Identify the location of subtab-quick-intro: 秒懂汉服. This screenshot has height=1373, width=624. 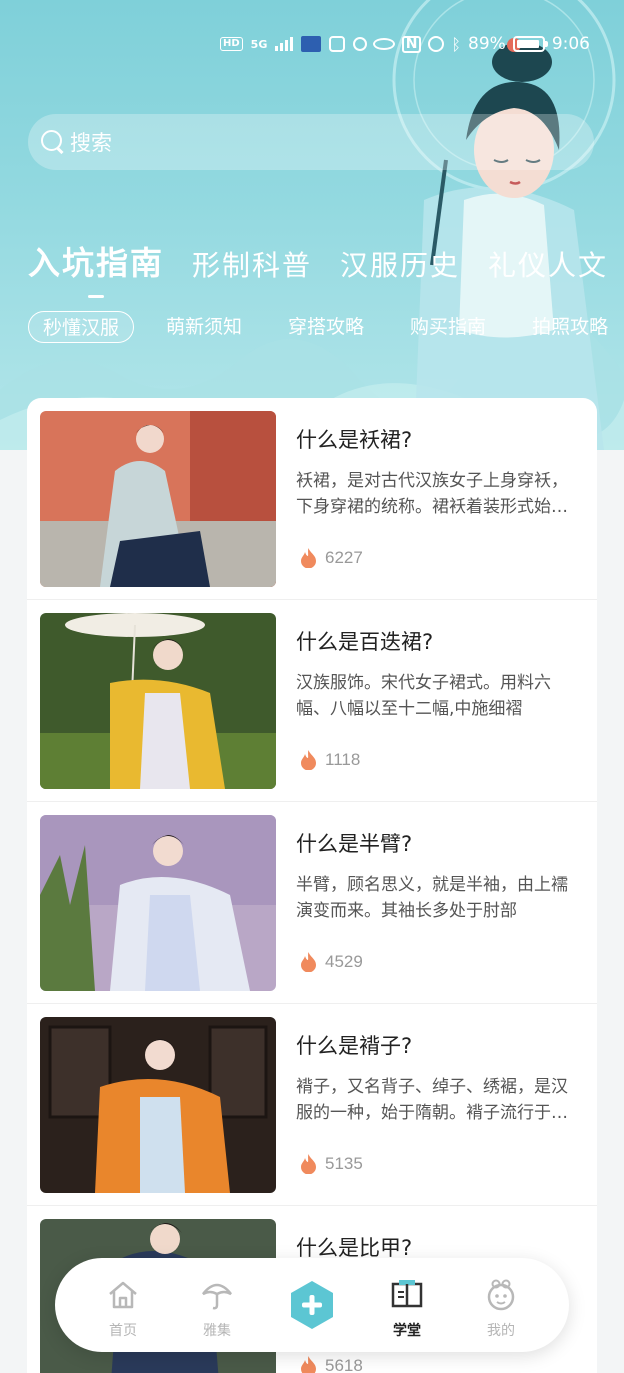
(81, 327).